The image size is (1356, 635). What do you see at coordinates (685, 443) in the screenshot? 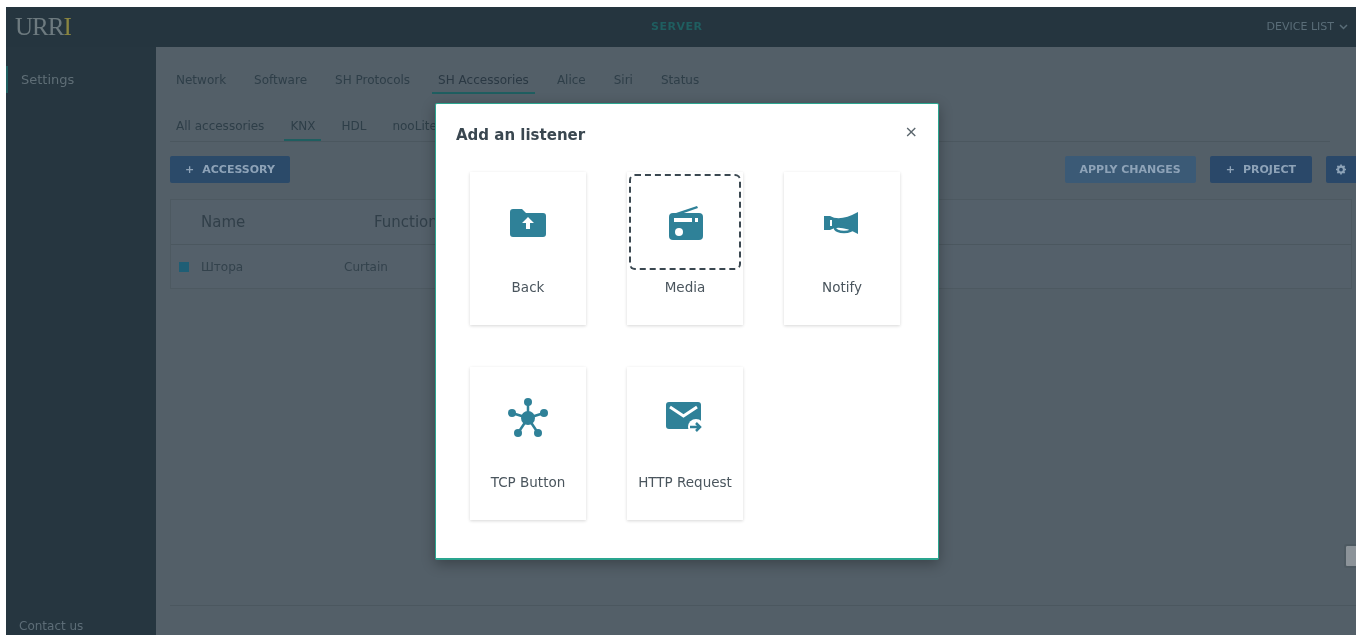
I see `listener-option: HTTP Request` at bounding box center [685, 443].